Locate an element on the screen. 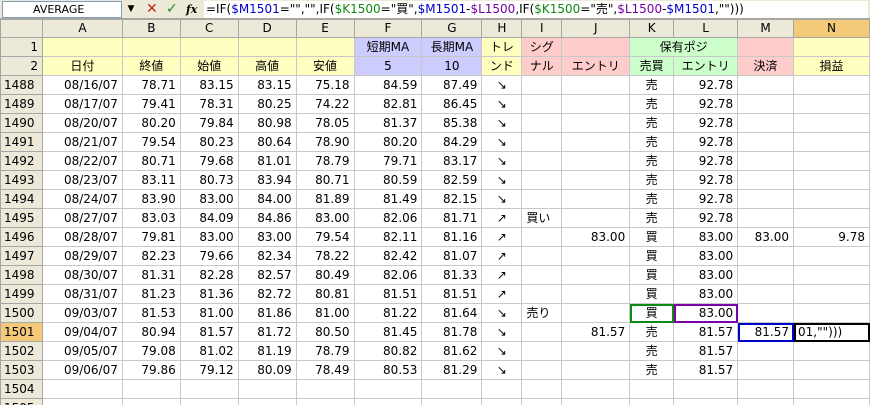  cell-a: 08/23/07 is located at coordinates (82, 180).